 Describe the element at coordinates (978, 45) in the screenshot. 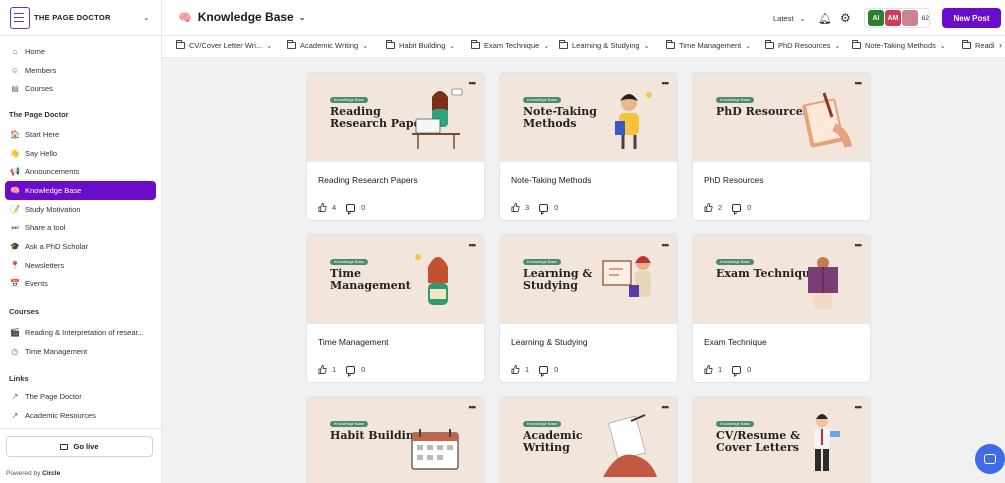

I see `tab-readi: Readi` at that location.